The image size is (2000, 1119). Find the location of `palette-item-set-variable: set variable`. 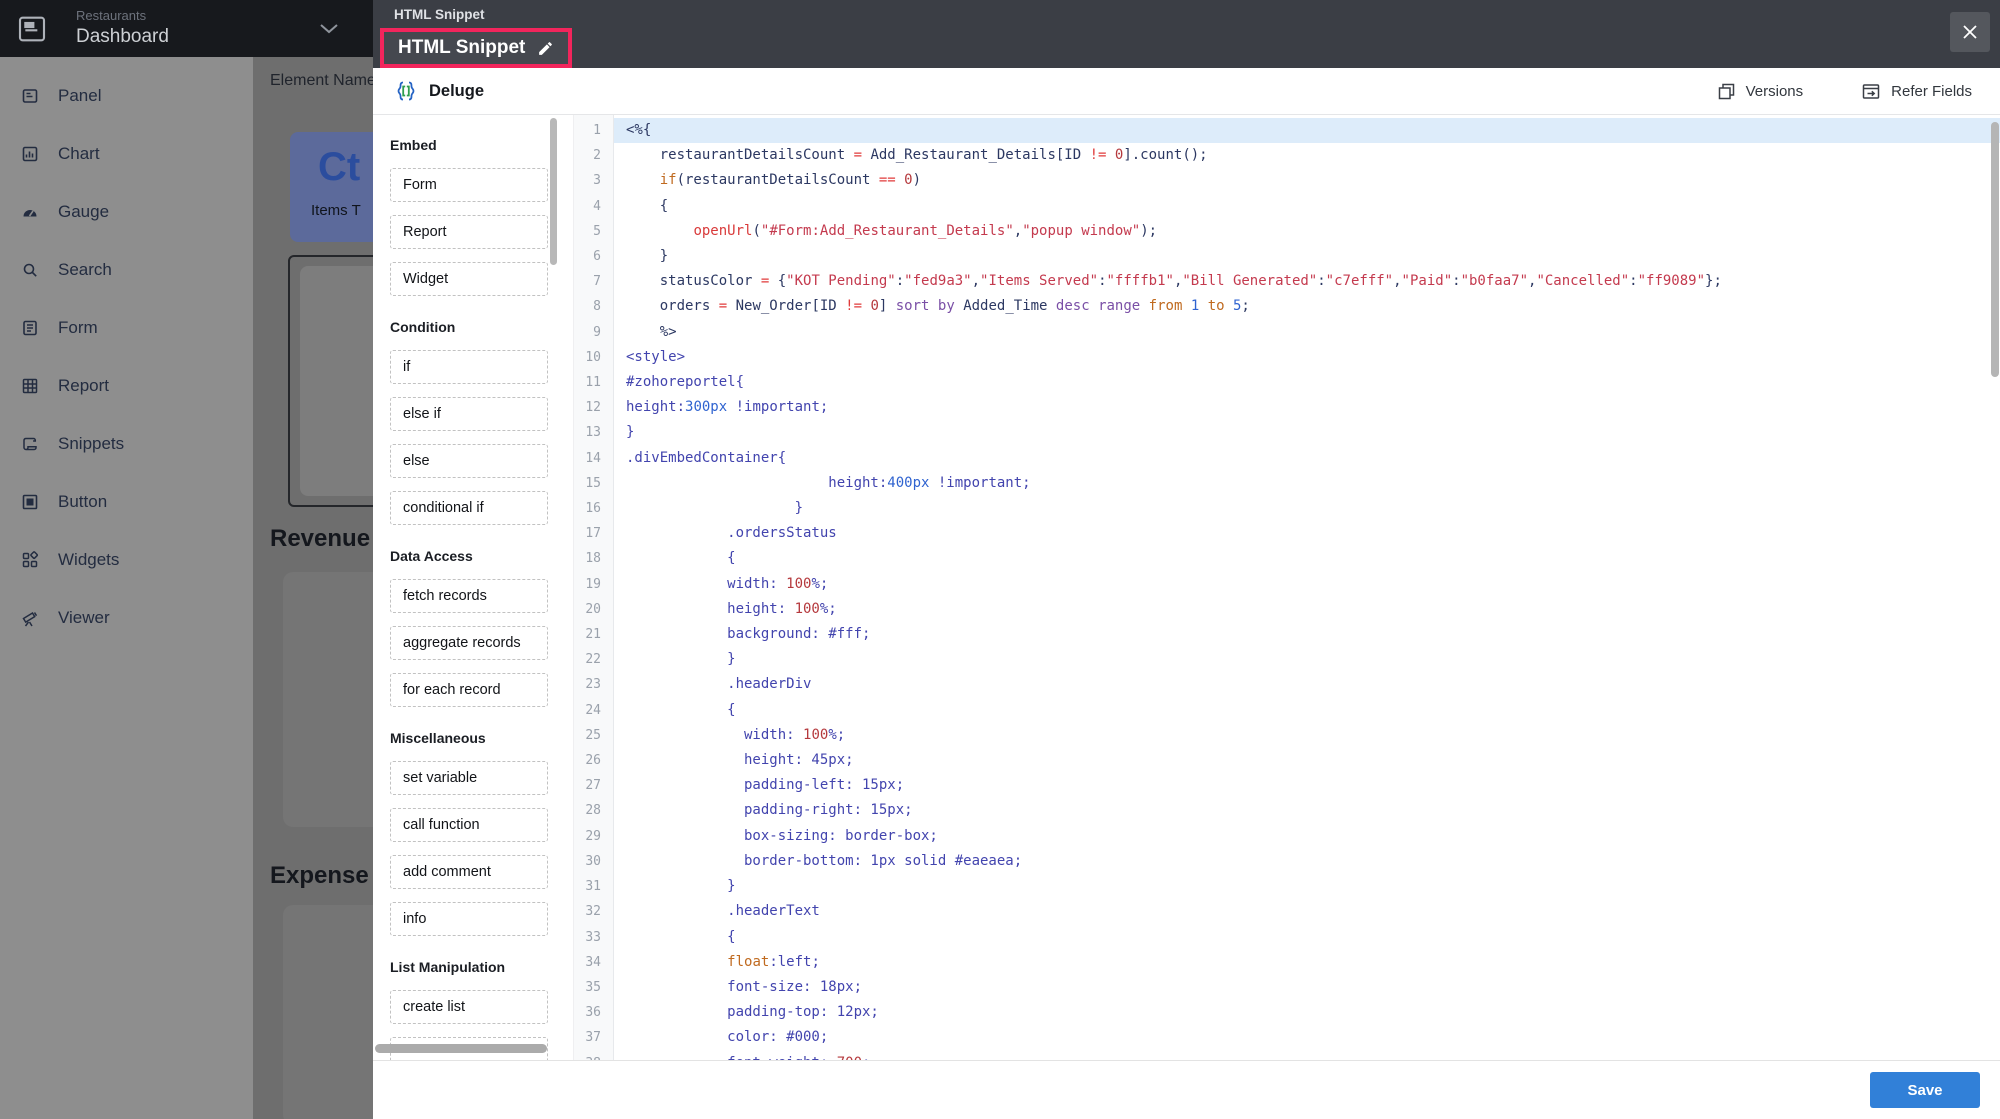

palette-item-set-variable: set variable is located at coordinates (469, 778).